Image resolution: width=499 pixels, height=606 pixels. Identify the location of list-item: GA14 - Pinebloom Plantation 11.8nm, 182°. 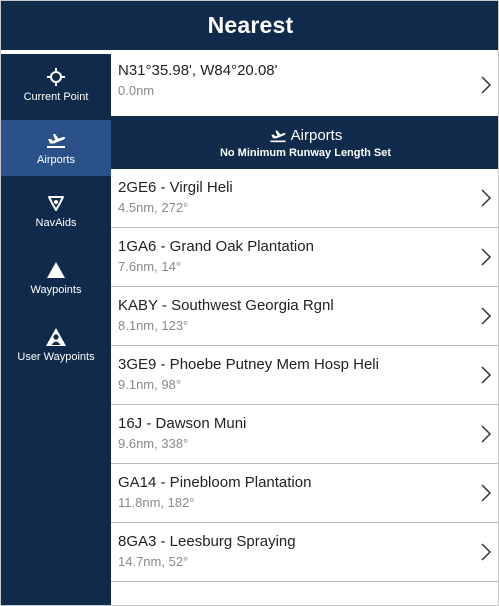
(304, 493).